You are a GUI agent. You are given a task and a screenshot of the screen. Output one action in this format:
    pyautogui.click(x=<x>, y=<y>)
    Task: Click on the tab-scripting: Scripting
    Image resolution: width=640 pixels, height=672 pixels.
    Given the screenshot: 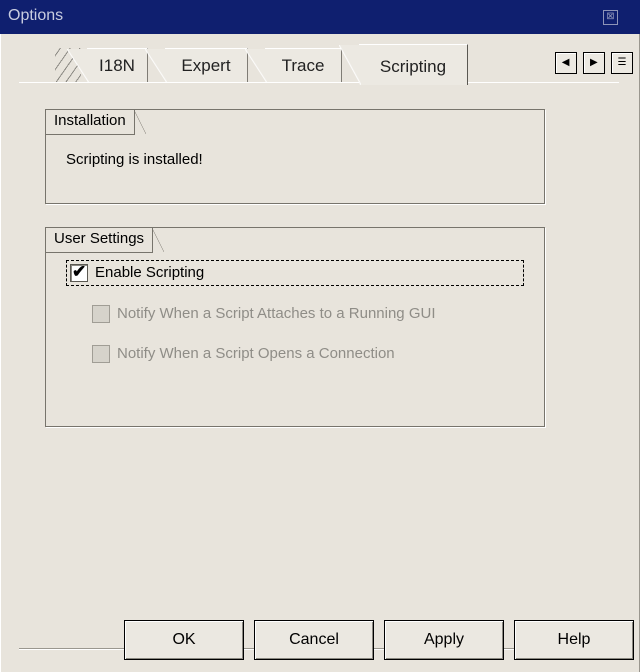 What is the action you would take?
    pyautogui.click(x=403, y=64)
    